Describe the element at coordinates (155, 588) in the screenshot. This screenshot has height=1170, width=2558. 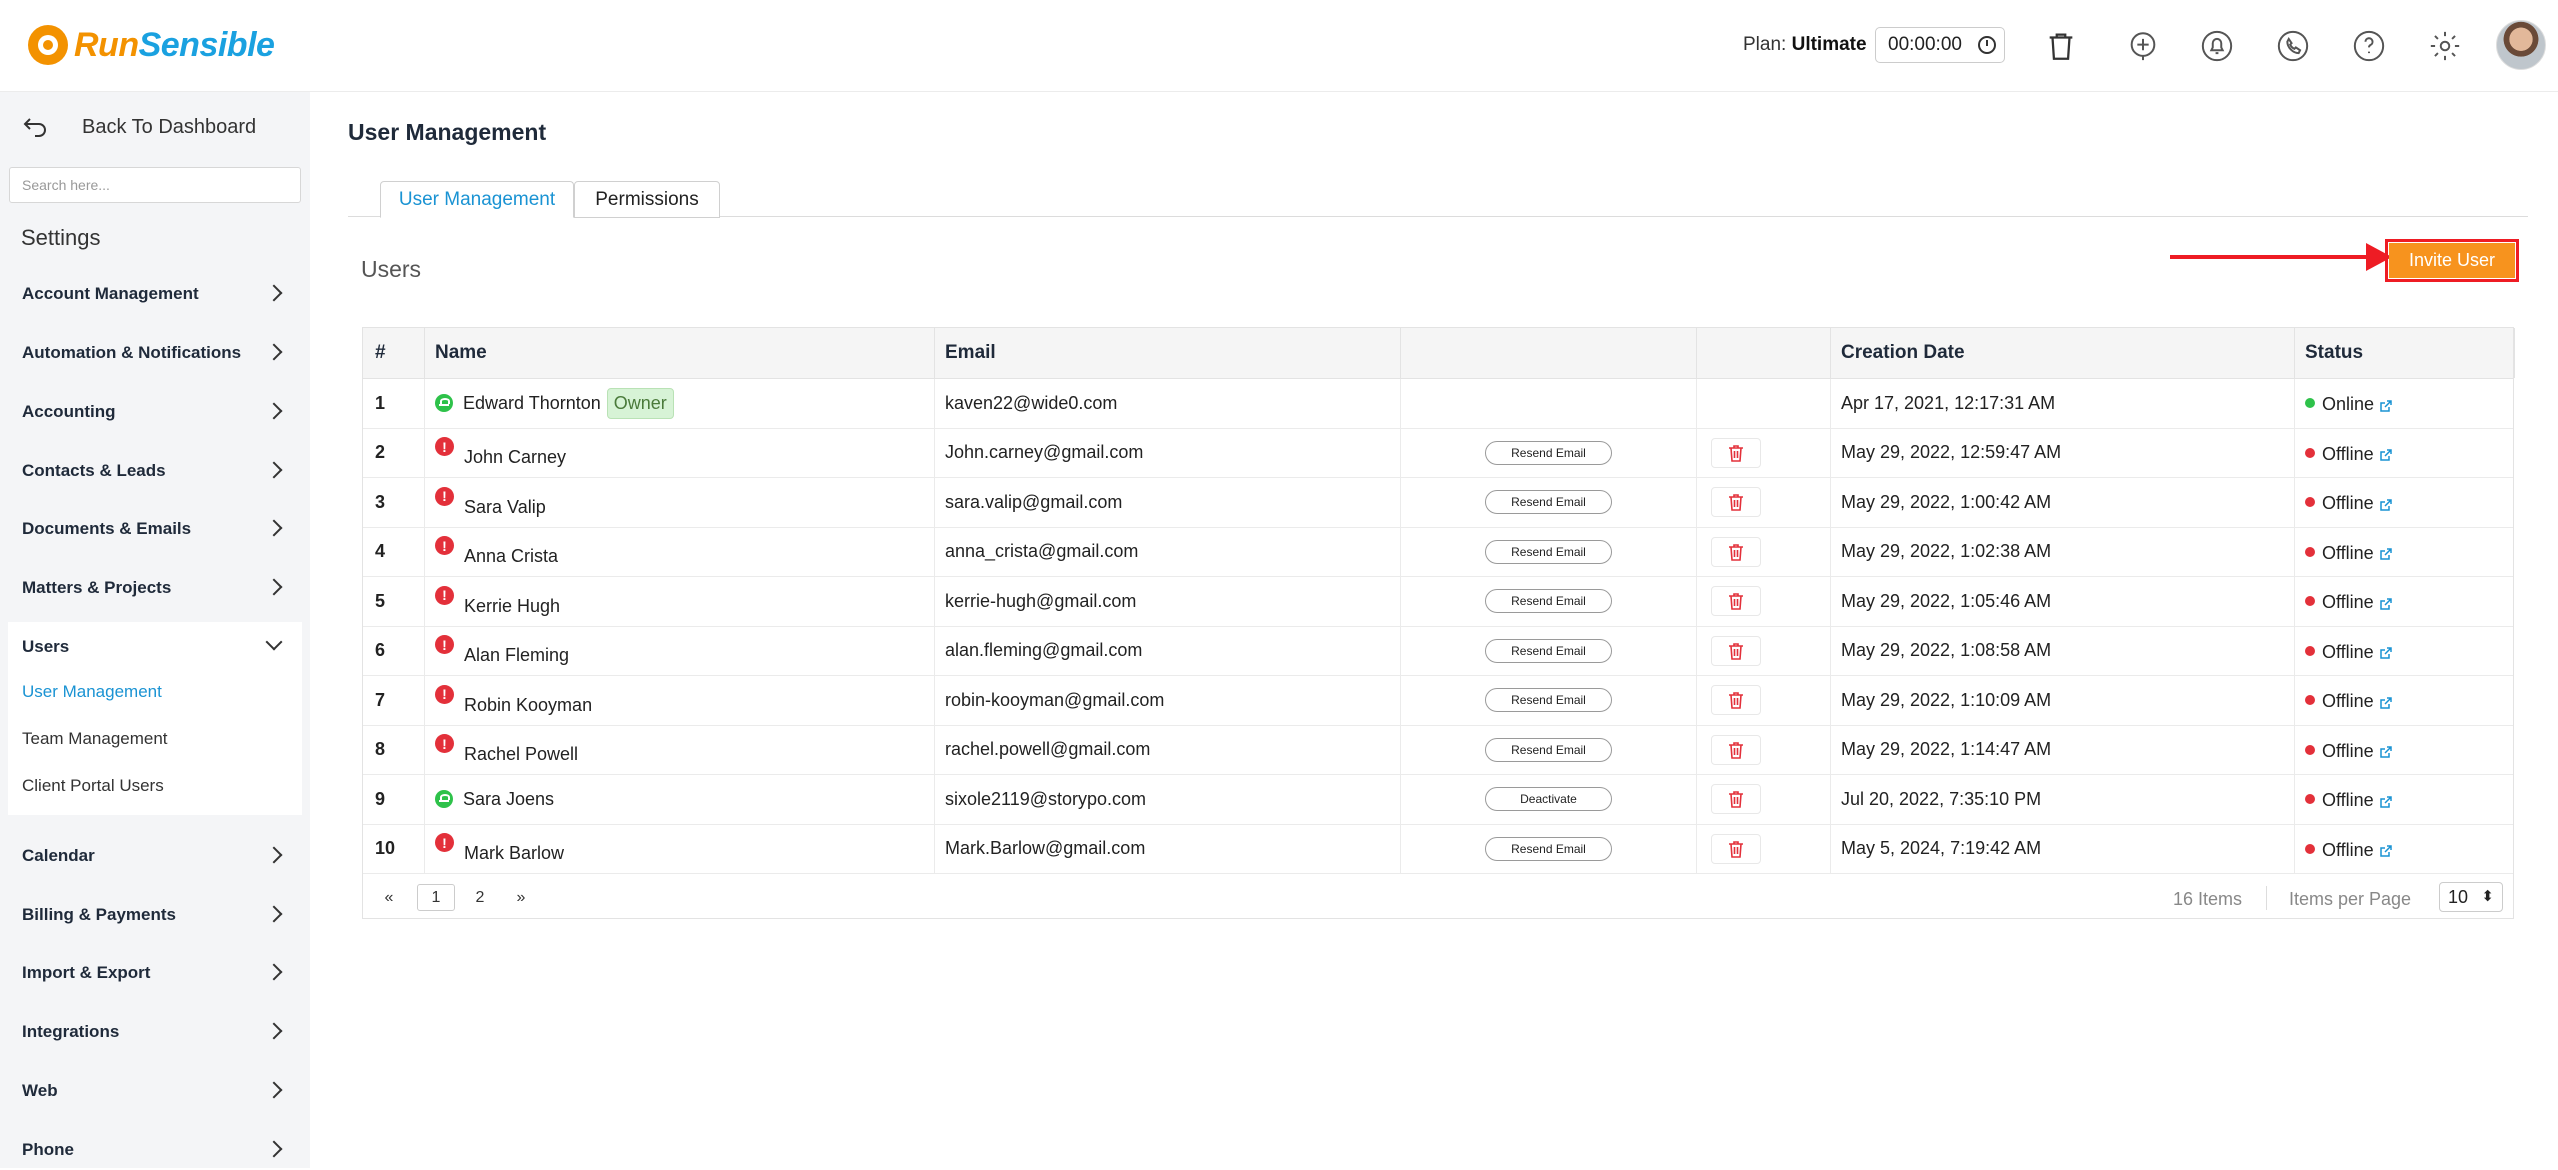
I see `sidebar-item-matters-projects: Matters & Projects` at that location.